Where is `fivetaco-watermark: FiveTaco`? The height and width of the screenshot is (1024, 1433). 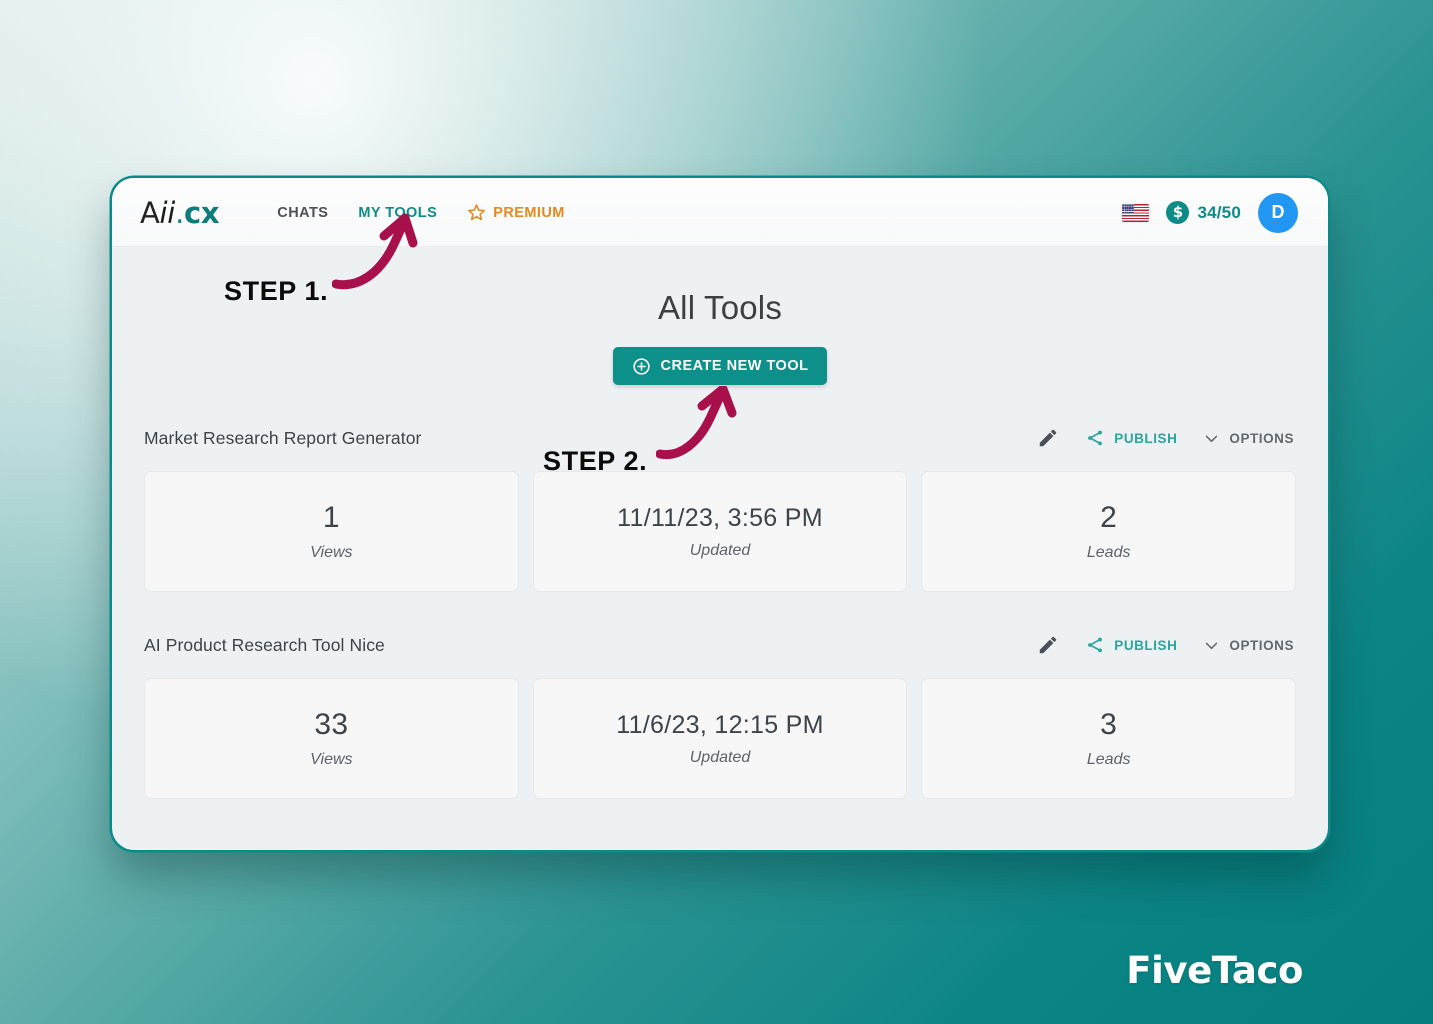
fivetaco-watermark: FiveTaco is located at coordinates (1214, 970).